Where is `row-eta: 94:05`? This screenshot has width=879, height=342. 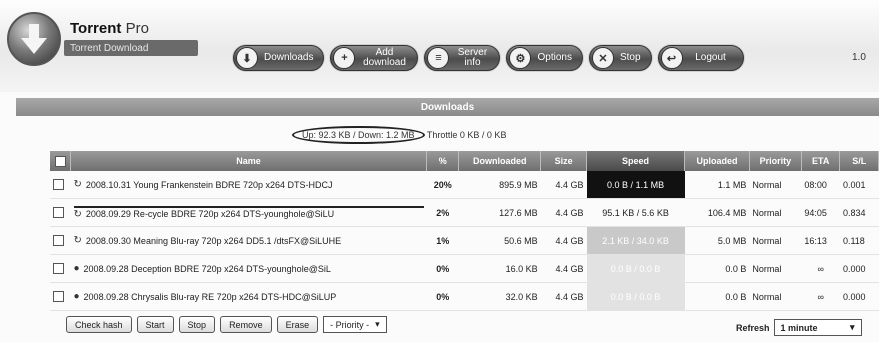
row-eta: 94:05 is located at coordinates (820, 212).